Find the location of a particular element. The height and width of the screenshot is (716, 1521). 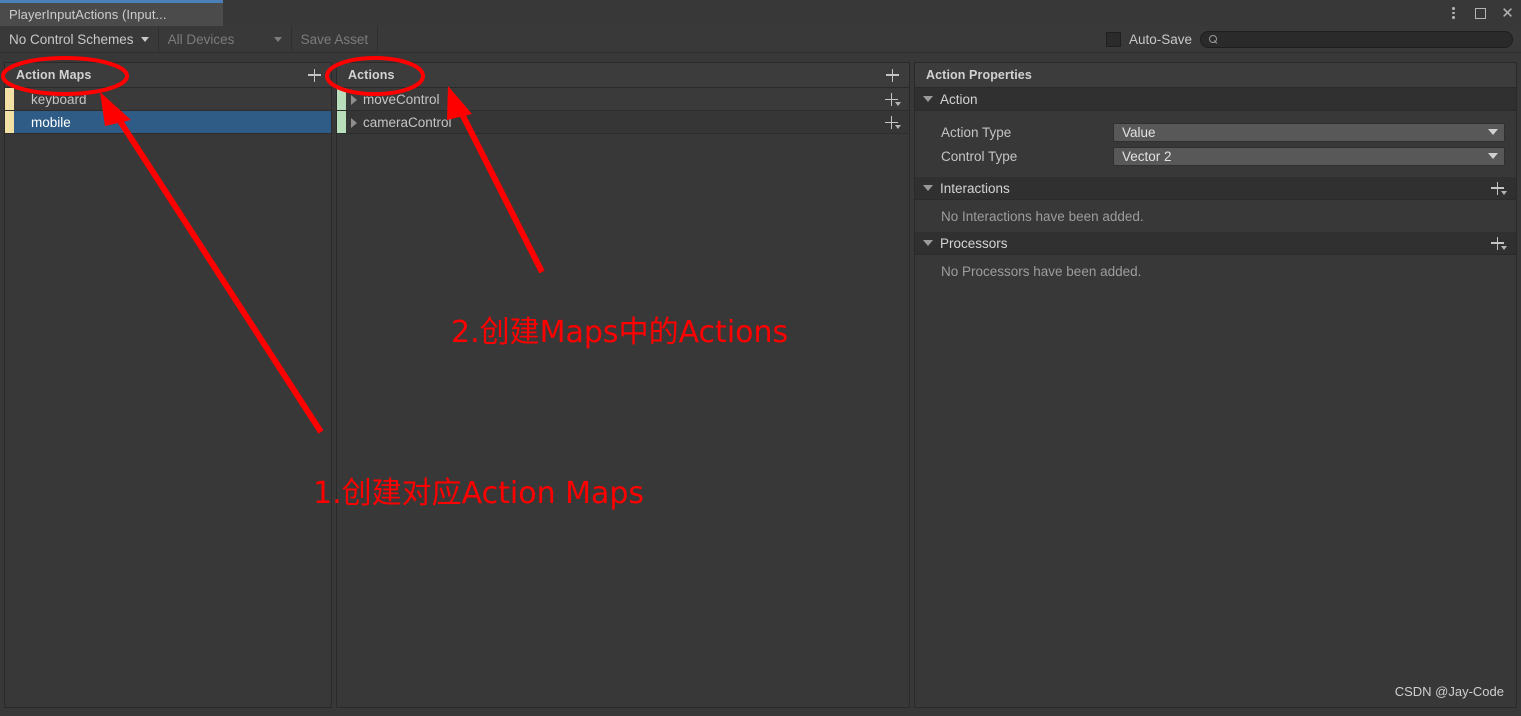

action-maps-header: Action Maps is located at coordinates (168, 75).